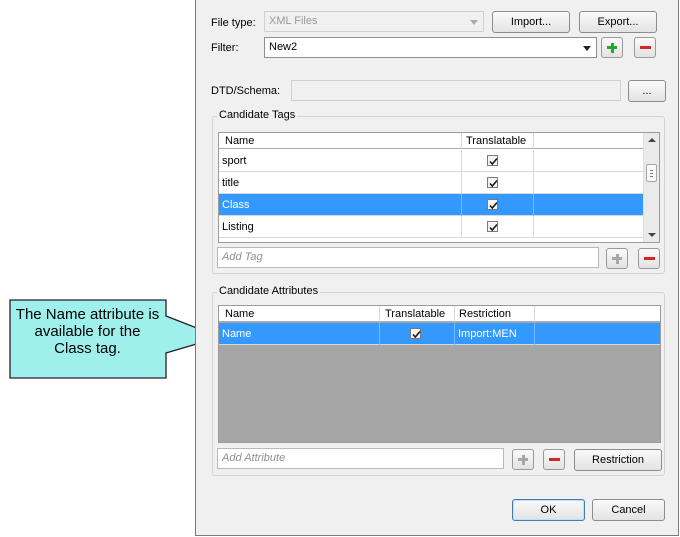  Describe the element at coordinates (495, 314) in the screenshot. I see `attr-col-restriction: Restriction` at that location.